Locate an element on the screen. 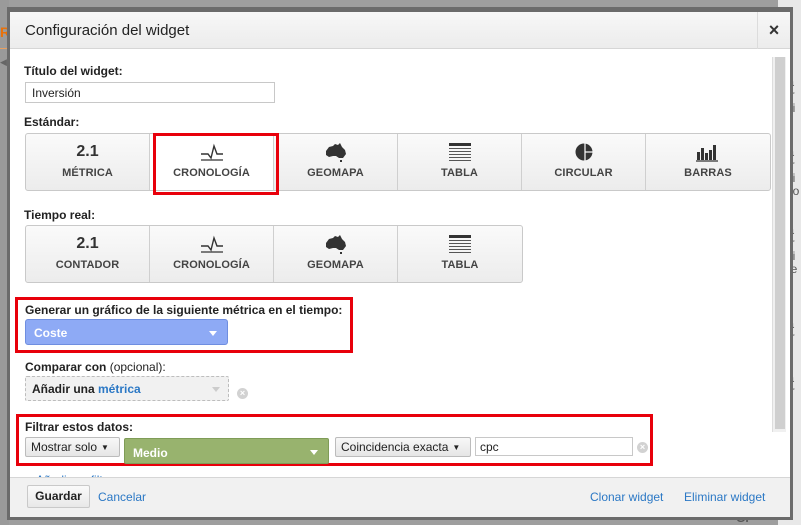  realtime-visualization-group: 2.1 CONTADOR CRONOLOGÍA GEOMAPA TABLA is located at coordinates (274, 254).